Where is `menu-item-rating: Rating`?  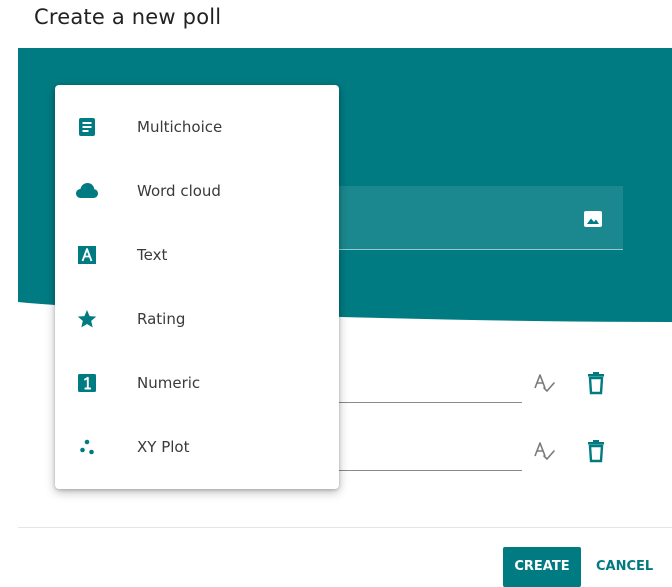 menu-item-rating: Rating is located at coordinates (197, 319).